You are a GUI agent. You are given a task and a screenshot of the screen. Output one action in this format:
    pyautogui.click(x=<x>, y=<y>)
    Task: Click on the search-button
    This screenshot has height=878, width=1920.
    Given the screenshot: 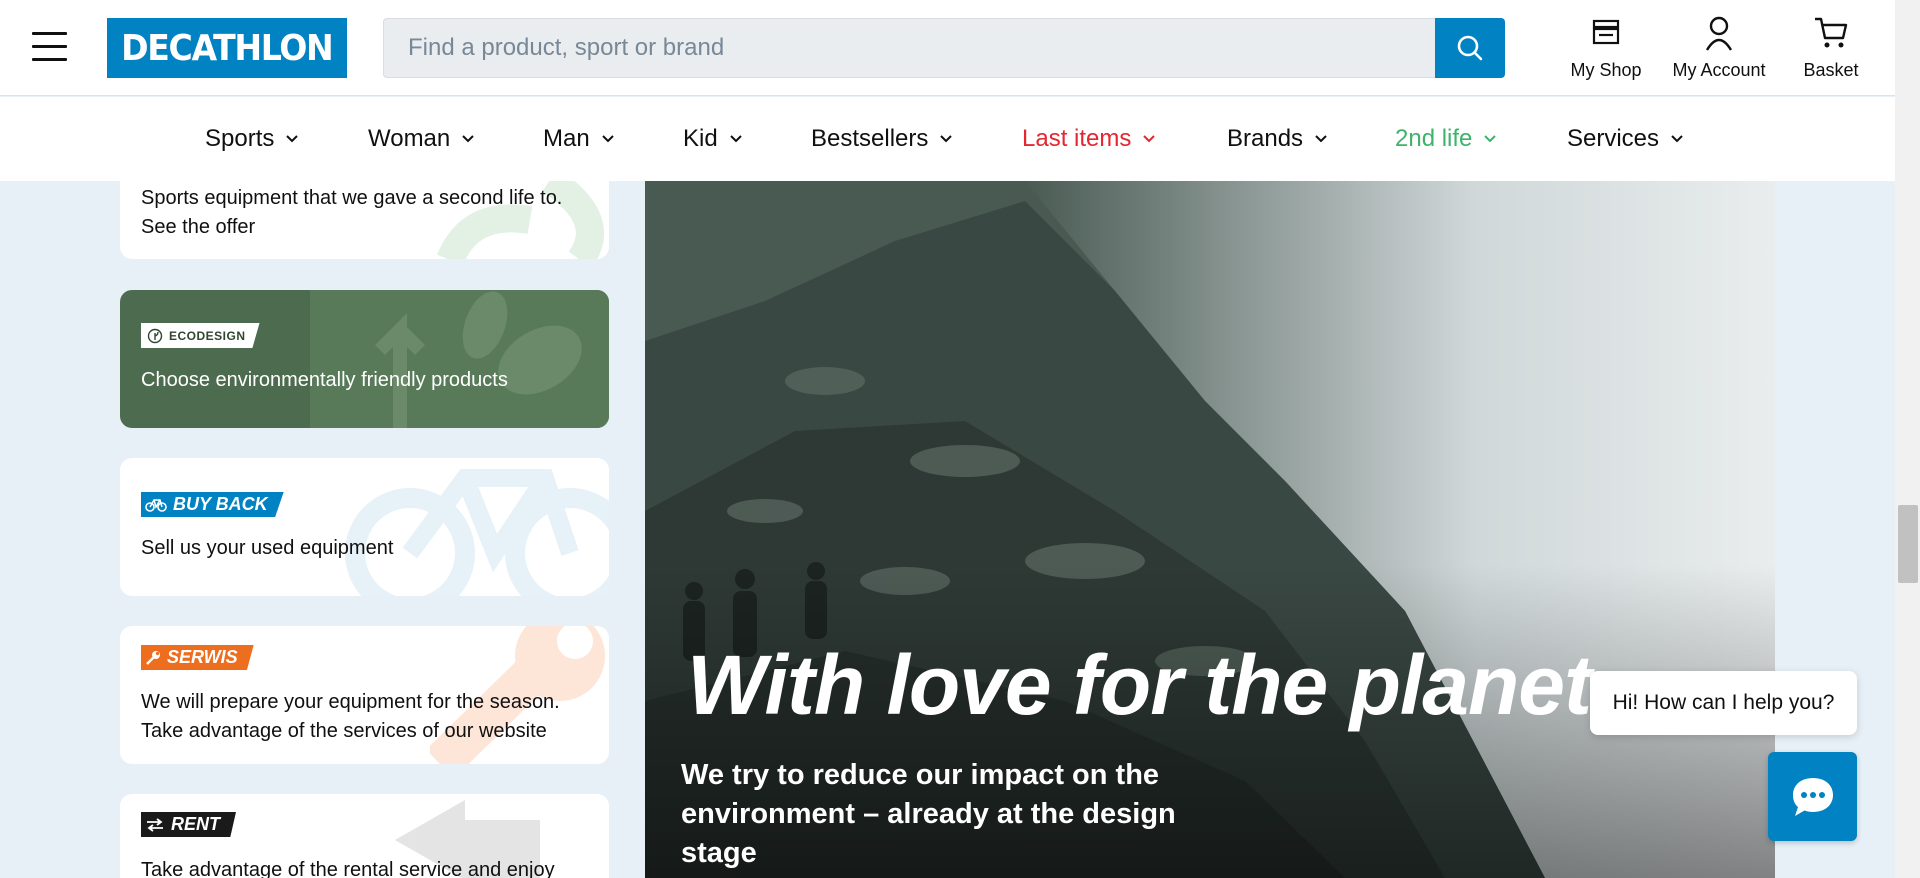 What is the action you would take?
    pyautogui.click(x=1470, y=48)
    